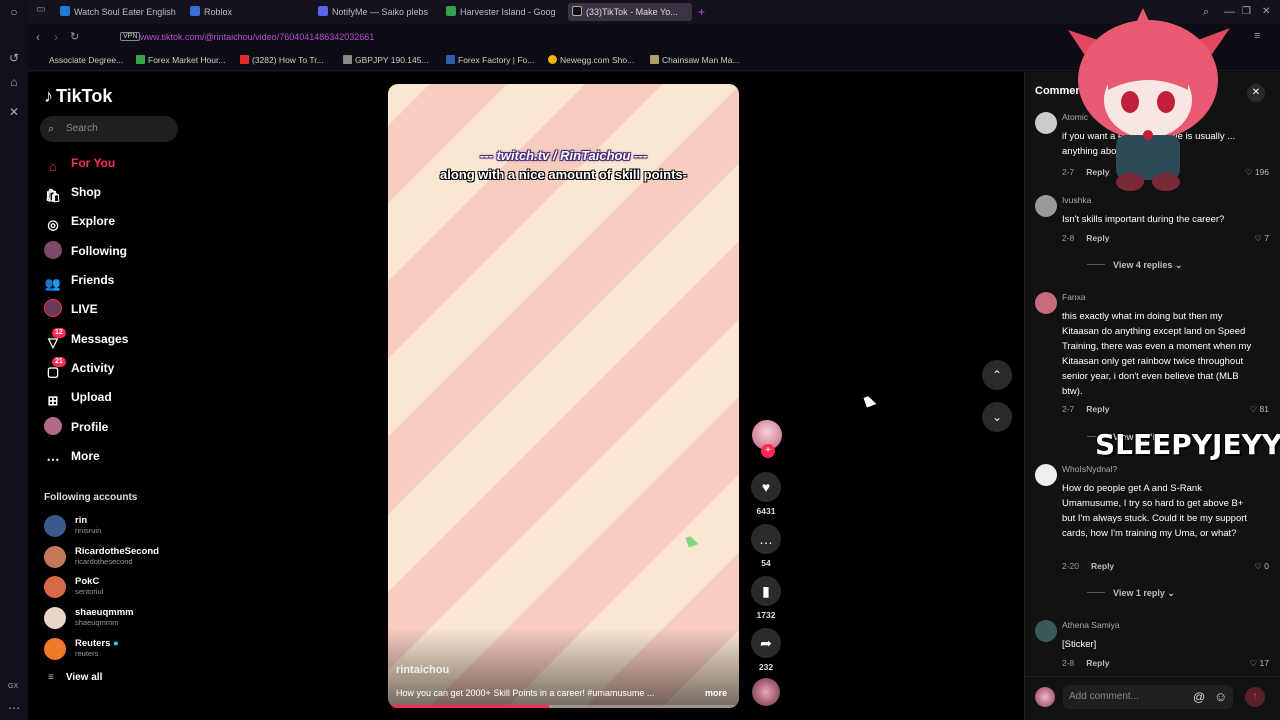  What do you see at coordinates (1266, 12) in the screenshot?
I see `close-window-icon: ✕` at bounding box center [1266, 12].